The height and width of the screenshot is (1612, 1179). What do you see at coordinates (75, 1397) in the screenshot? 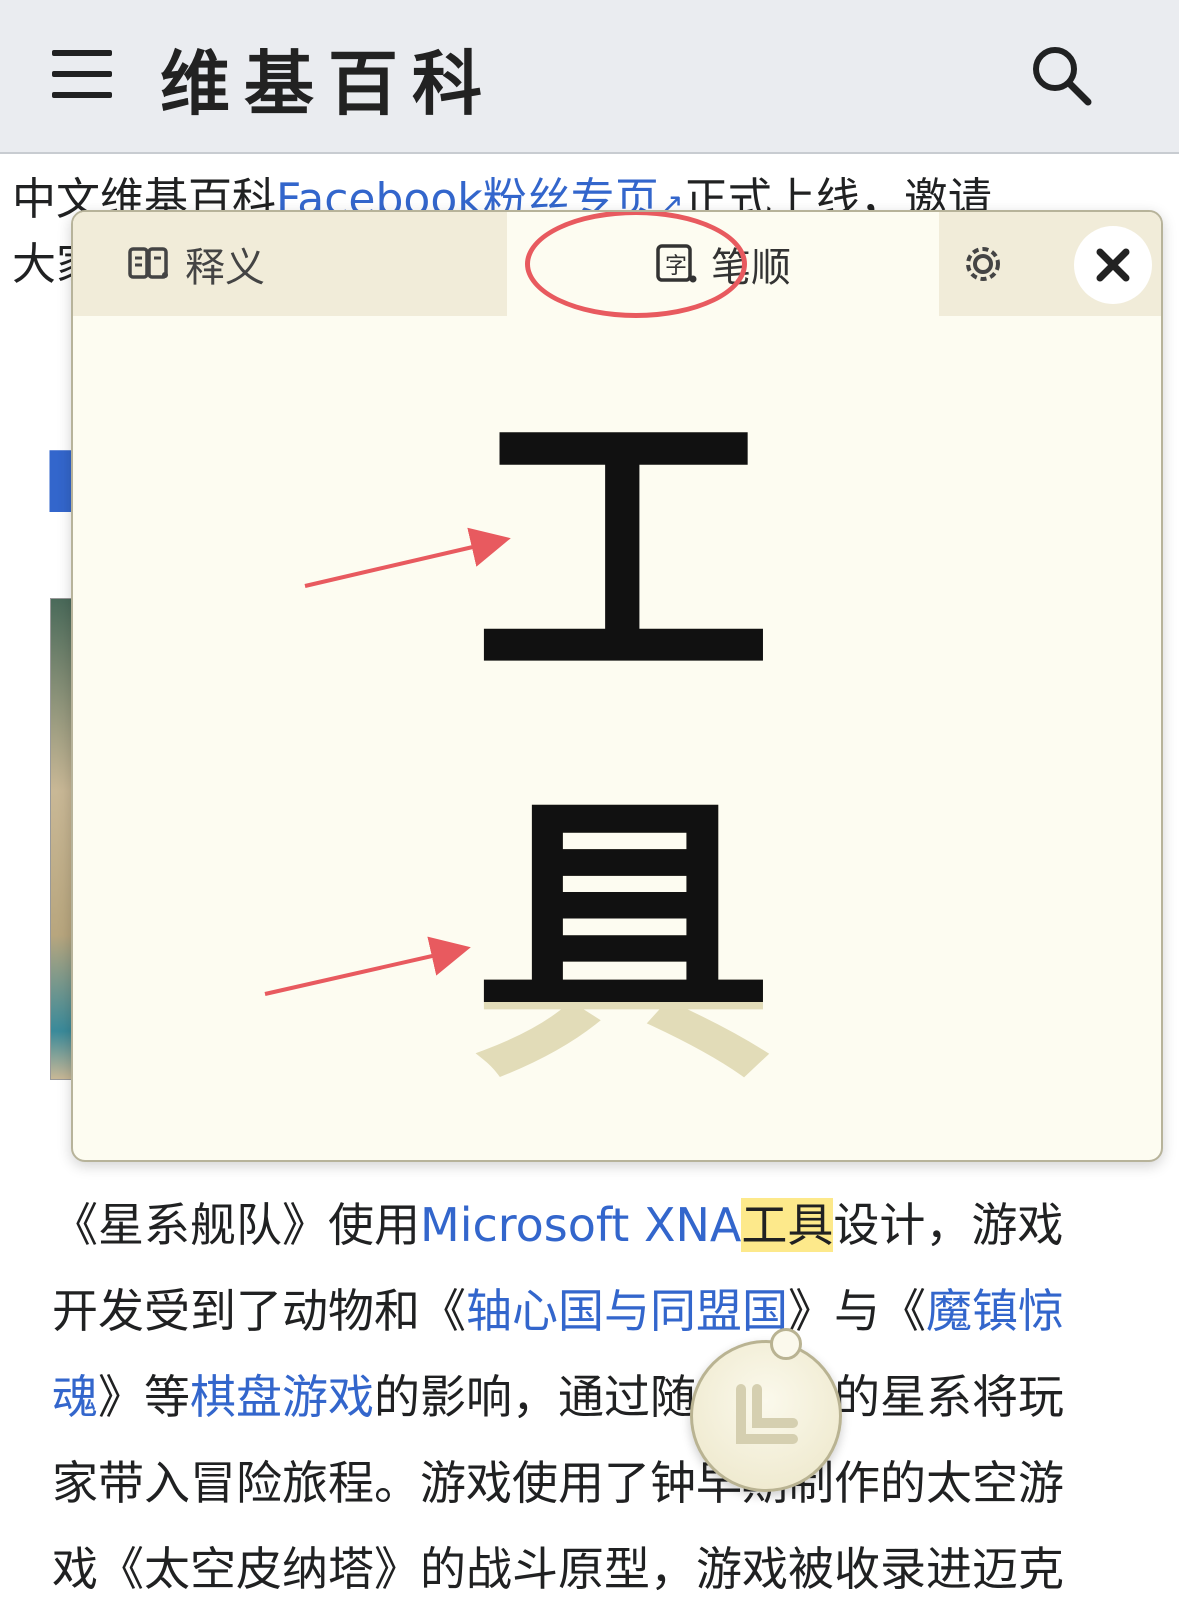
I see `betrayal-link-cont: 魂` at bounding box center [75, 1397].